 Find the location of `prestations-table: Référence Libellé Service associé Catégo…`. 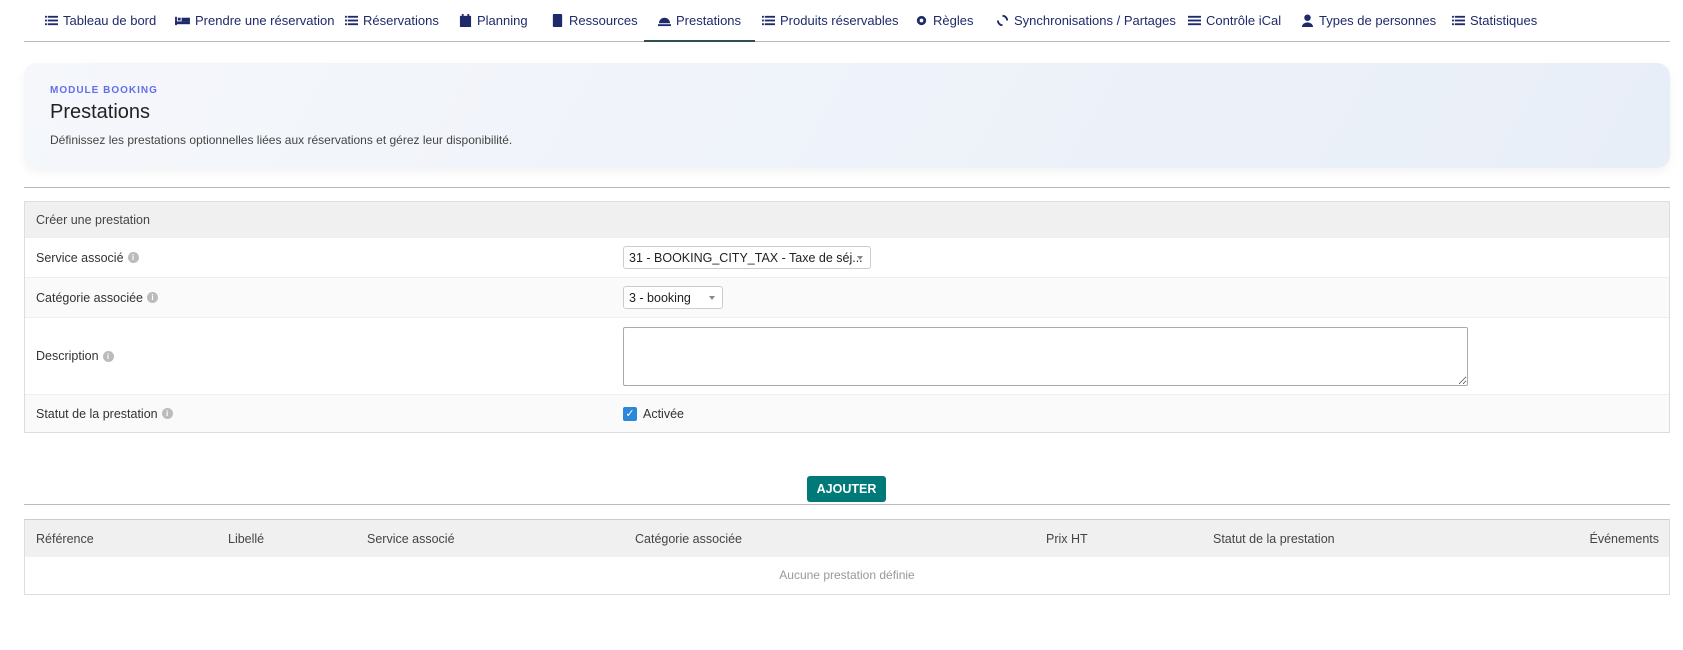

prestations-table: Référence Libellé Service associé Catégo… is located at coordinates (847, 557).